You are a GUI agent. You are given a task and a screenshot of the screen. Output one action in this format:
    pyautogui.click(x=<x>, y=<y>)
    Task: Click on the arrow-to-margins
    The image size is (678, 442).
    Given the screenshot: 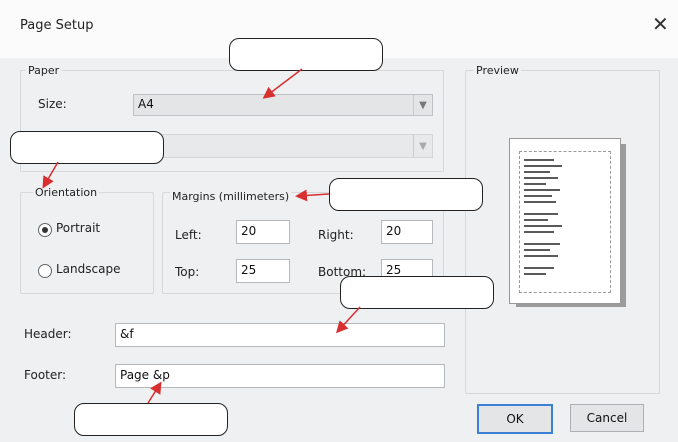 What is the action you would take?
    pyautogui.click(x=312, y=195)
    